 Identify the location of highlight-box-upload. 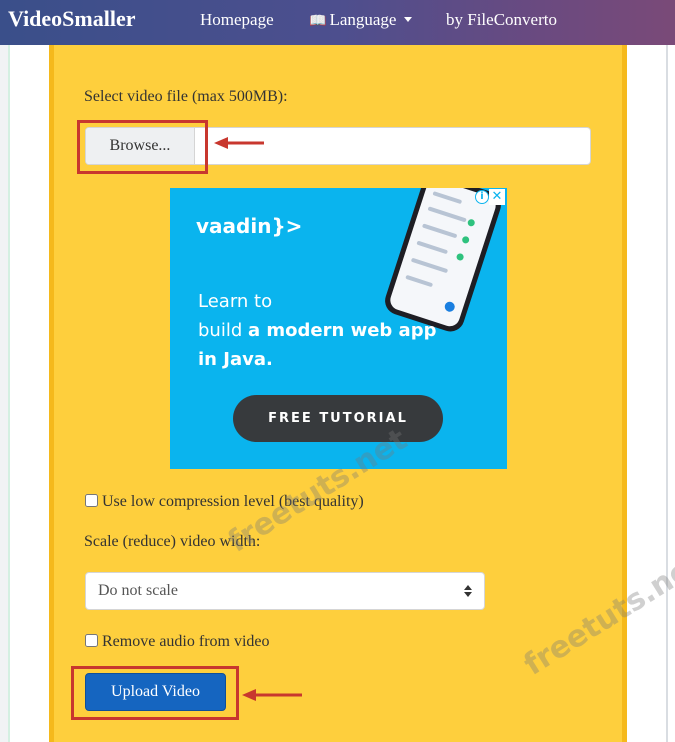
(155, 693).